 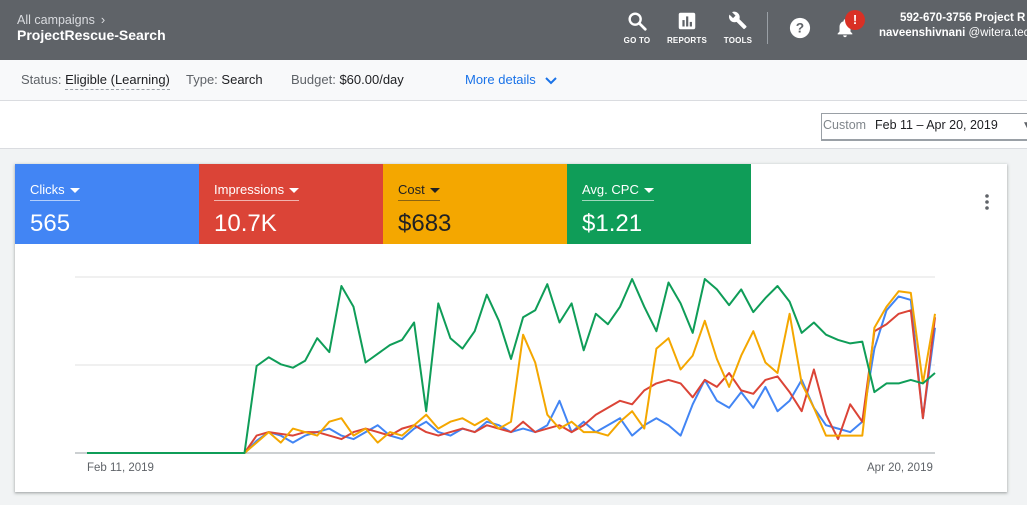 What do you see at coordinates (202, 79) in the screenshot?
I see `type-label: Type:` at bounding box center [202, 79].